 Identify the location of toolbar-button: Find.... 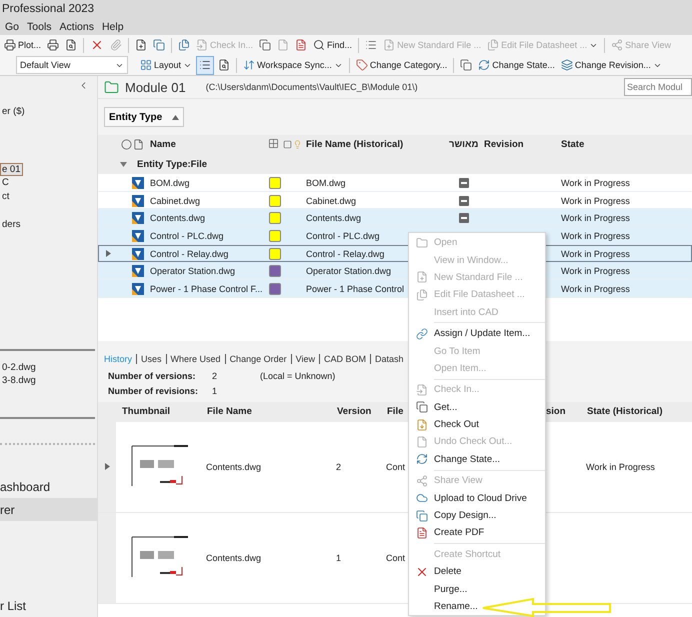
(332, 45).